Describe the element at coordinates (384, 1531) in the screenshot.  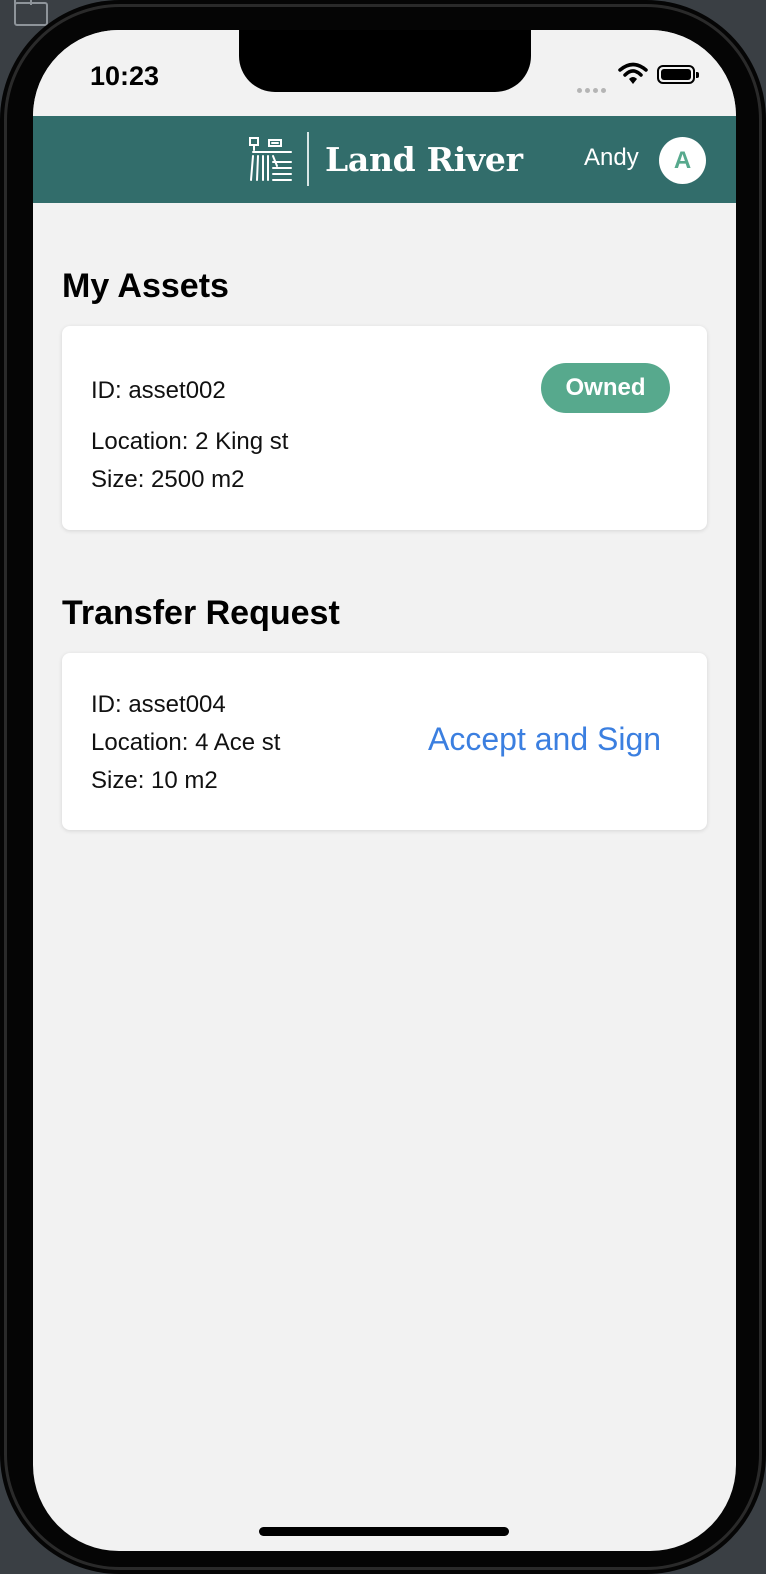
I see `home-indicator` at that location.